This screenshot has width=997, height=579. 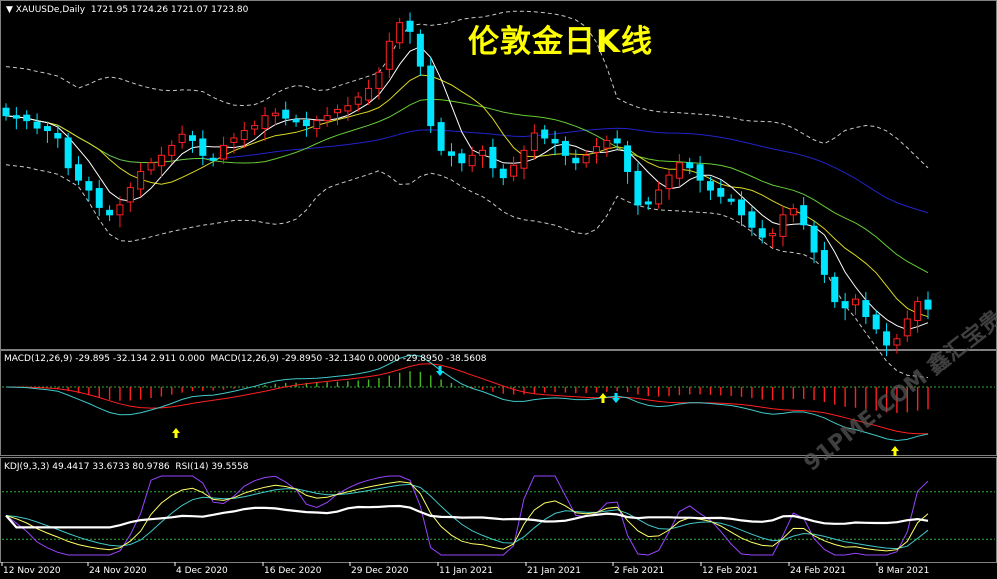 I want to click on x-axis-tick-label: 24 Nov 2020, so click(x=118, y=571).